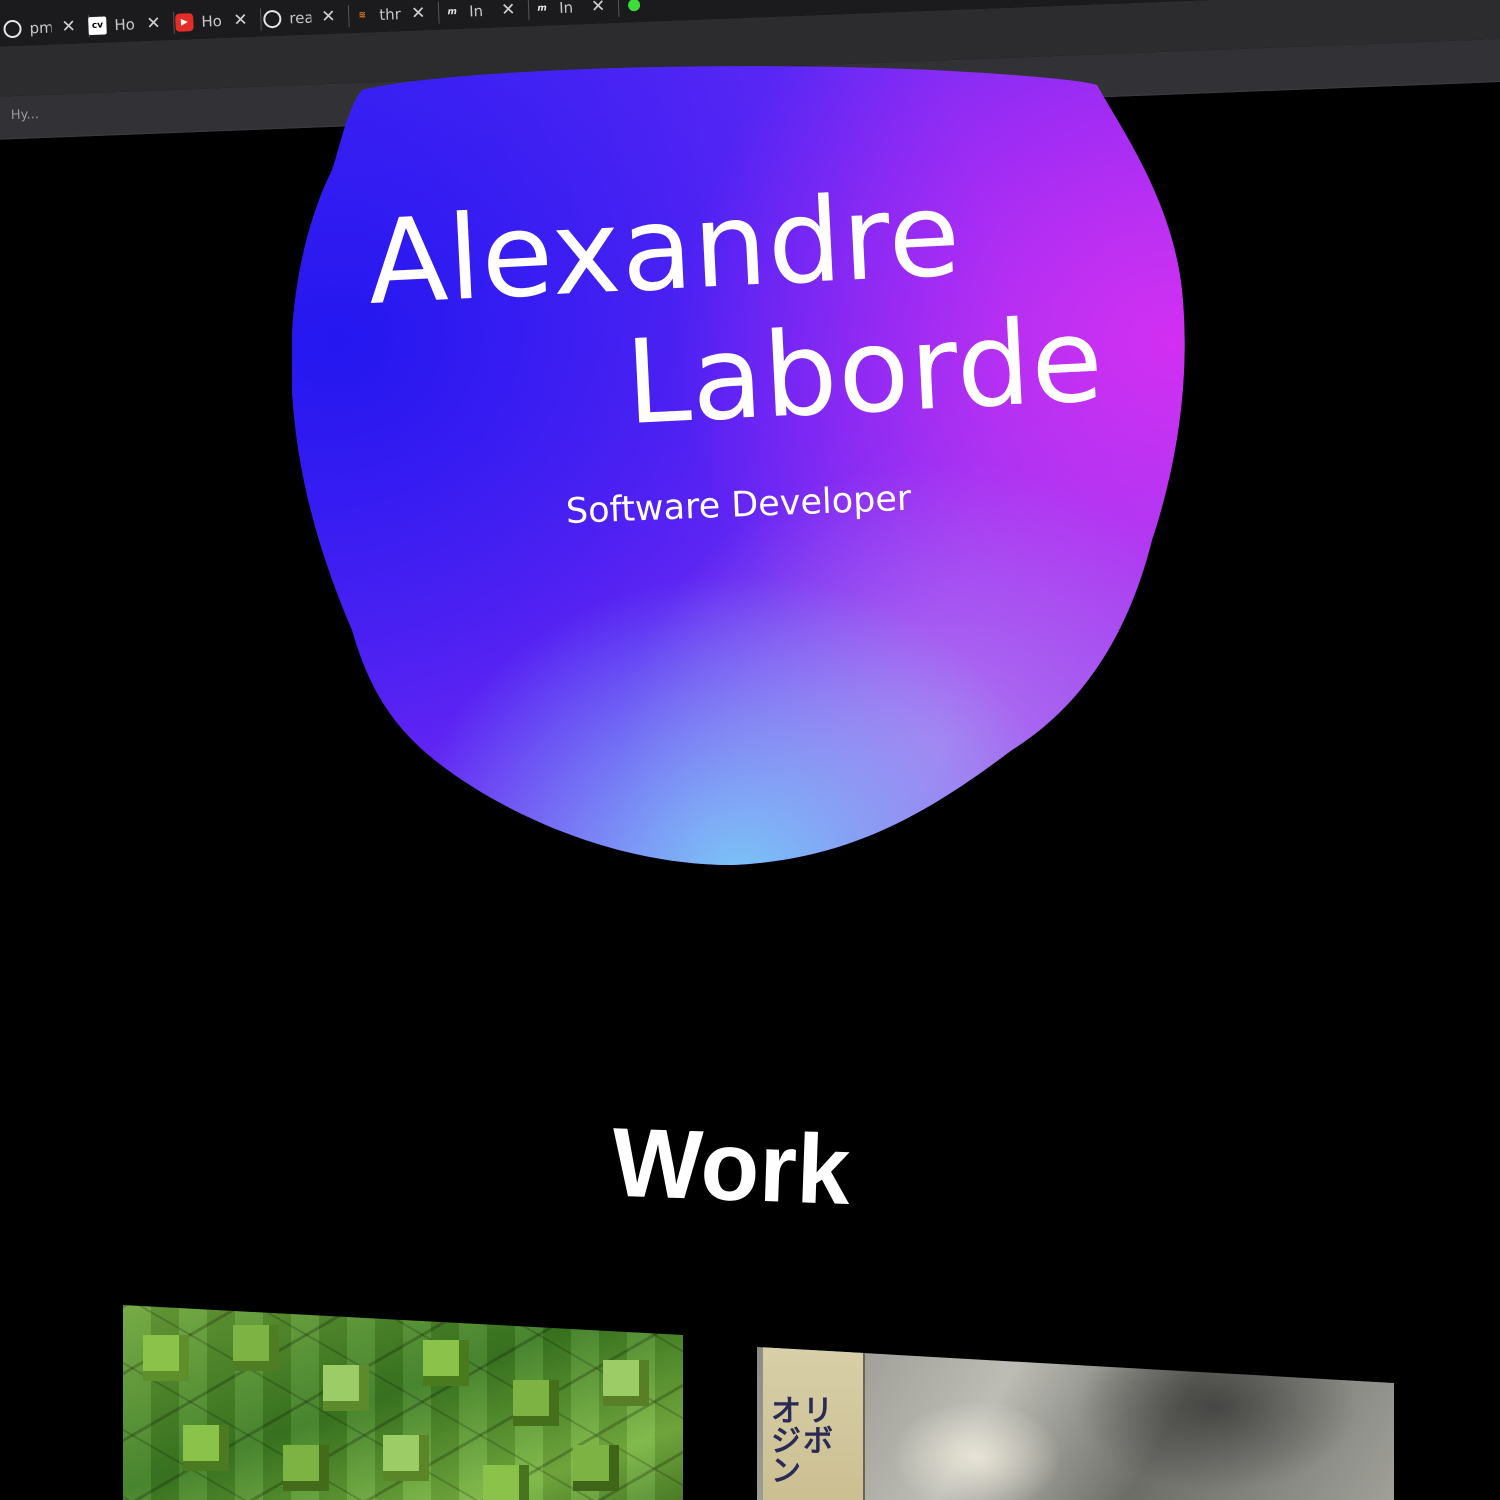 The image size is (1500, 1500). What do you see at coordinates (300, 18) in the screenshot?
I see `tab-title: rea` at bounding box center [300, 18].